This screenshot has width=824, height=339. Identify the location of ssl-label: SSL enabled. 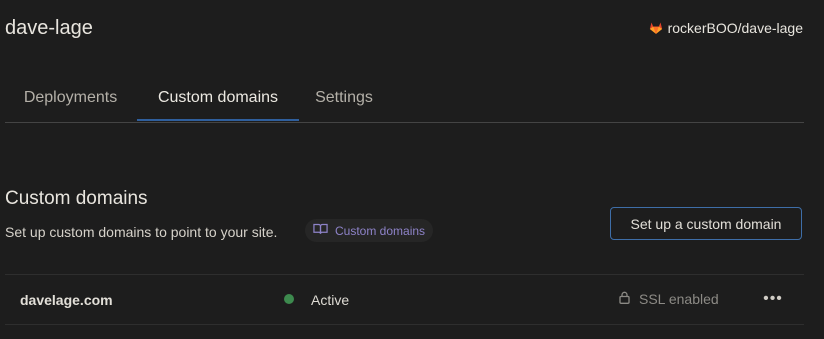
(679, 299).